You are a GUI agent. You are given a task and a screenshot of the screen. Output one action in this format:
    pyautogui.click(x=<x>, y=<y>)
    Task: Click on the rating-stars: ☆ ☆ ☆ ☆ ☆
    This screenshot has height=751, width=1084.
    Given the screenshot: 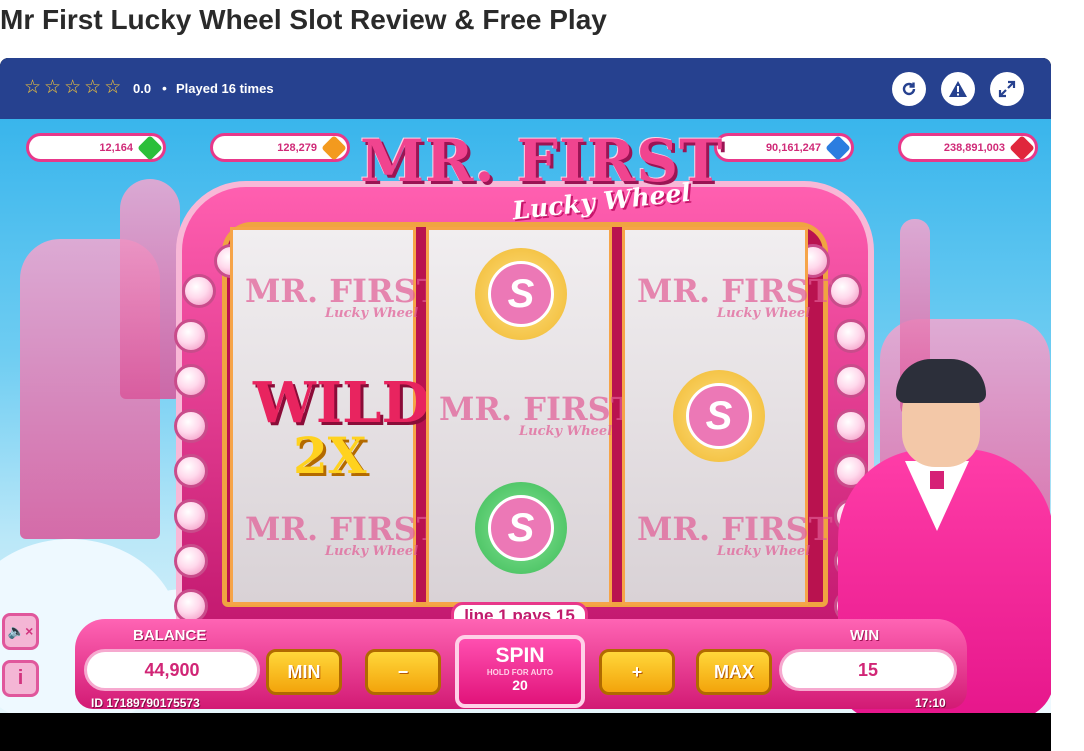 What is the action you would take?
    pyautogui.click(x=72, y=88)
    